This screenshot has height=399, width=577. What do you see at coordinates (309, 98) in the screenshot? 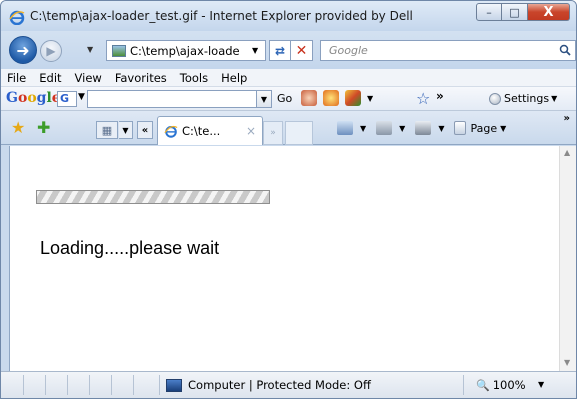
I see `bookmark-icon` at bounding box center [309, 98].